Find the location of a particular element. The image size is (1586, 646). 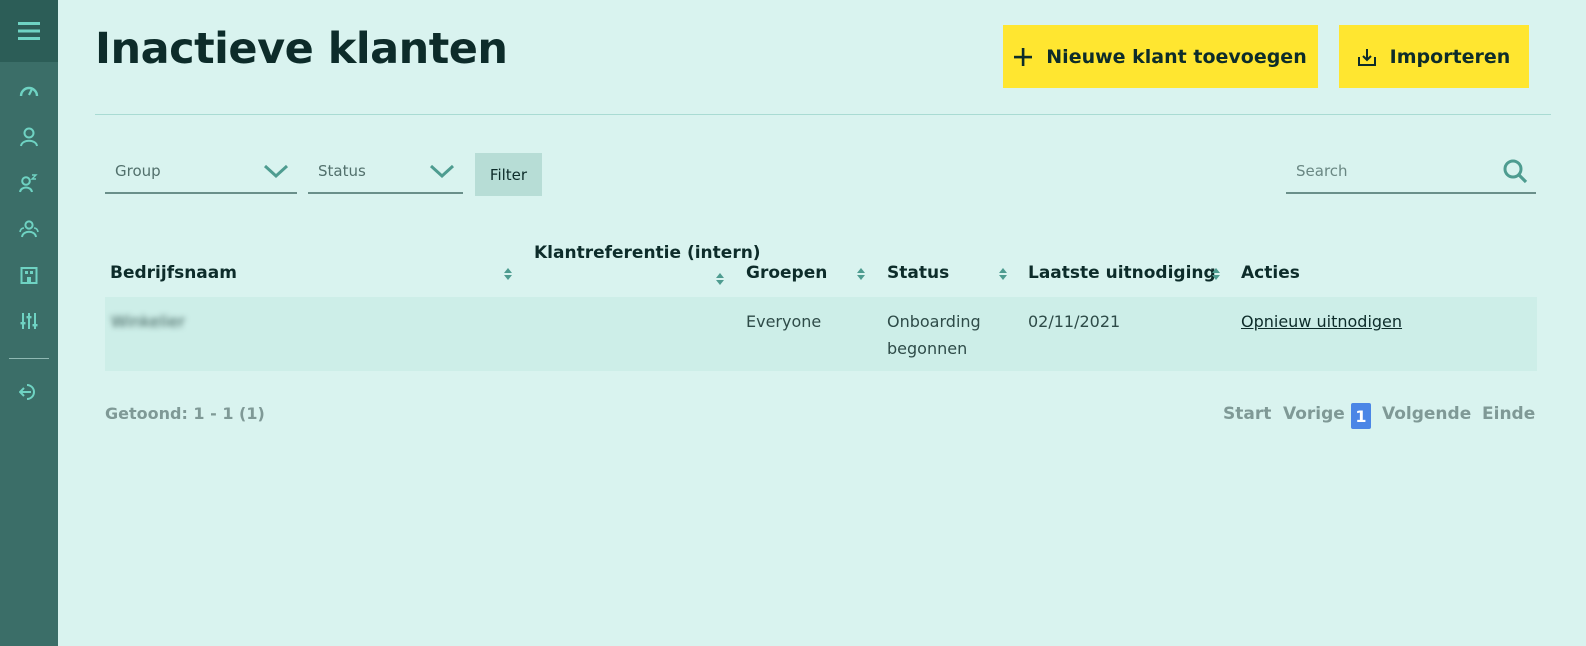

results-count: Getoond: 1 - 1 (1) is located at coordinates (185, 413).